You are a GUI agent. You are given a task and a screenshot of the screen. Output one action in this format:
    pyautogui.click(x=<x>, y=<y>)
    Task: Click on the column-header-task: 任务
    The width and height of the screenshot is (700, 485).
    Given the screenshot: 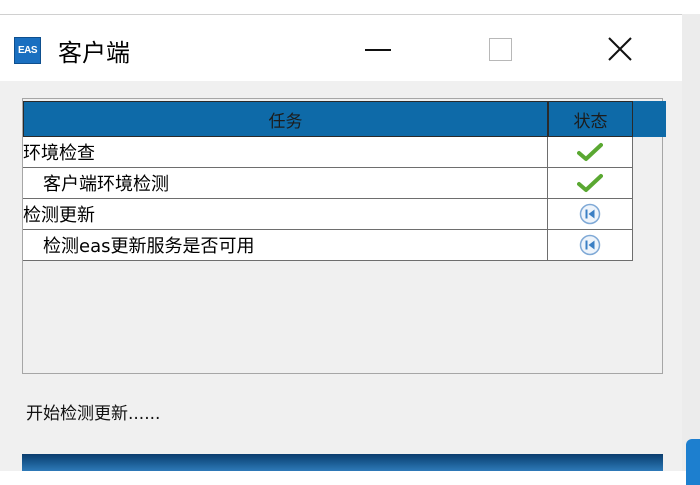 What is the action you would take?
    pyautogui.click(x=285, y=119)
    